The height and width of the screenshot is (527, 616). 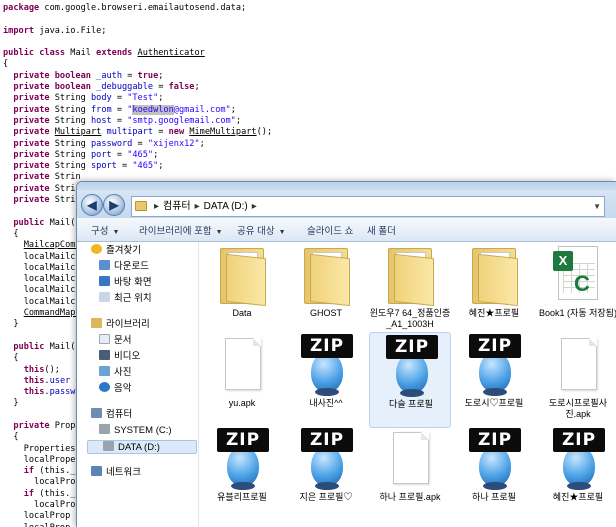 What do you see at coordinates (139, 447) in the screenshot?
I see `nav-label: DATA (D:)` at bounding box center [139, 447].